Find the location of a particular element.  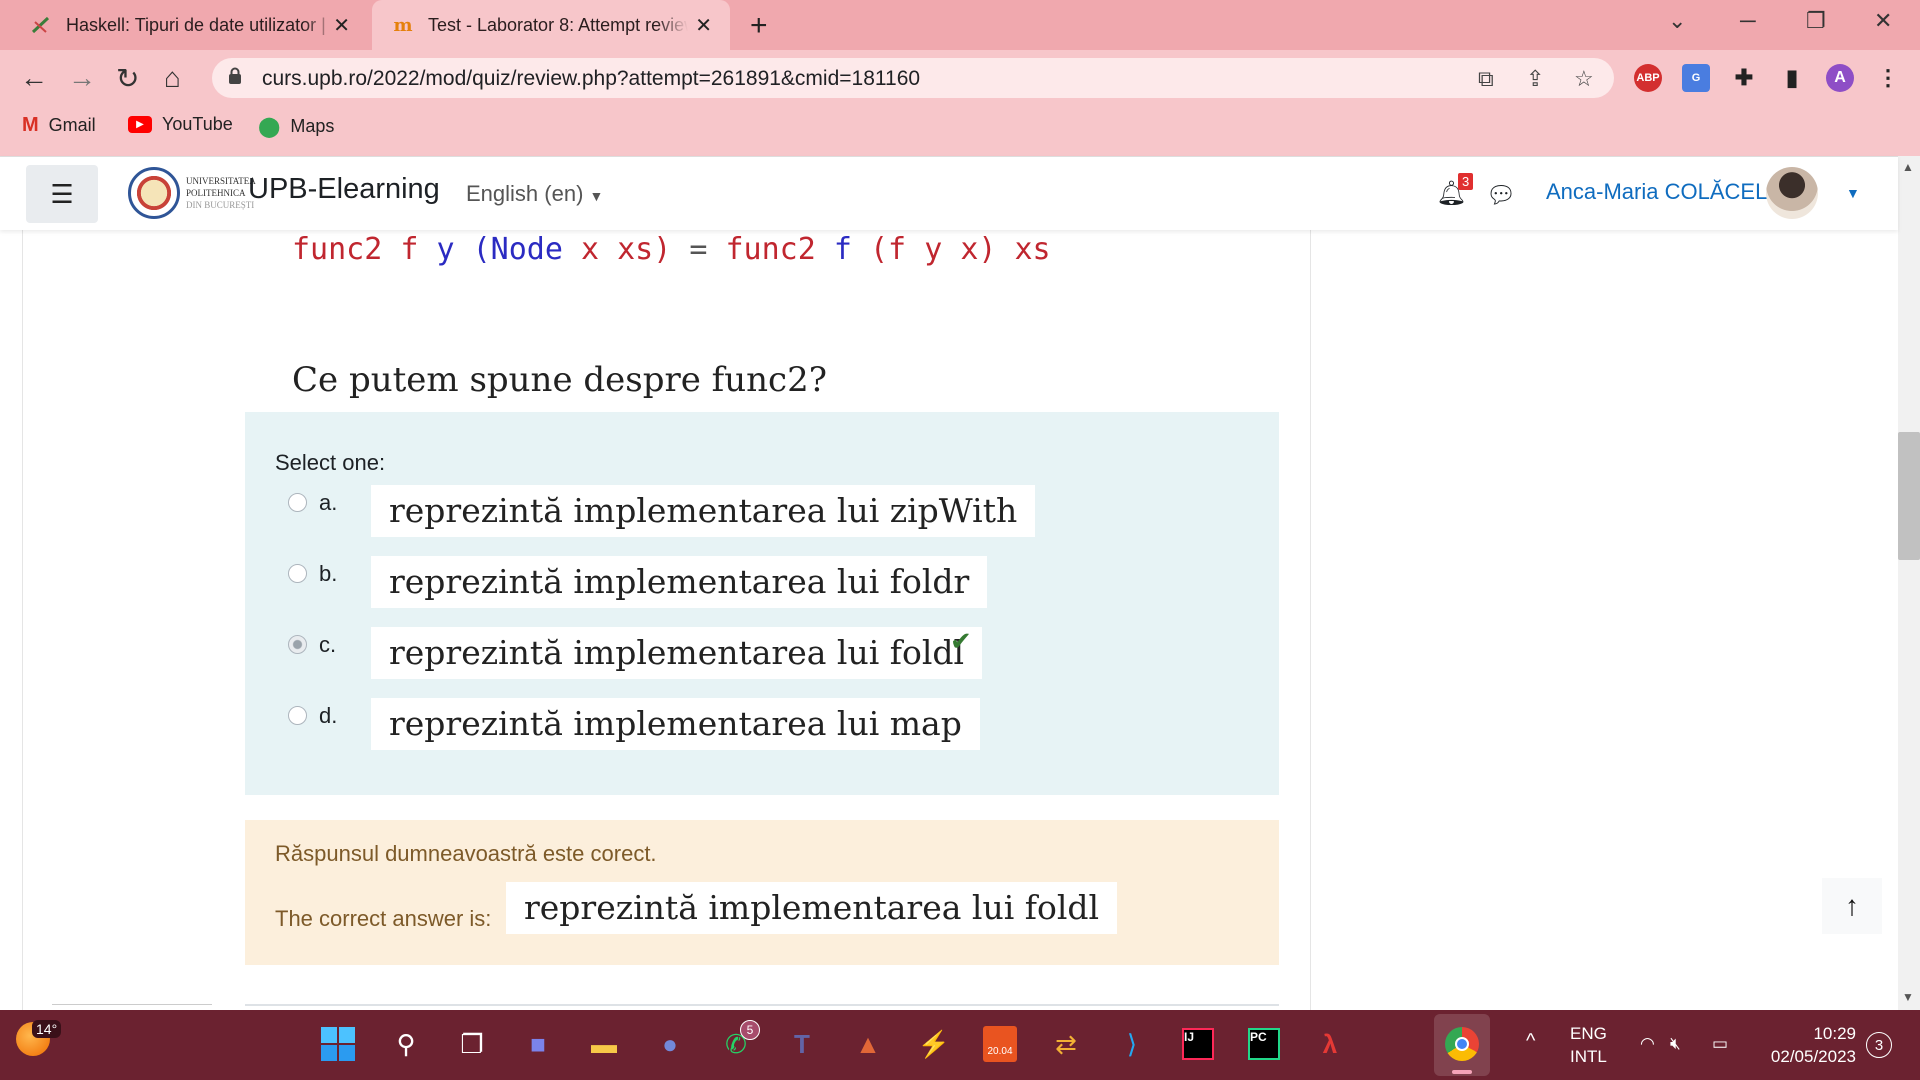

restore-icon: ❐ is located at coordinates (1816, 21).